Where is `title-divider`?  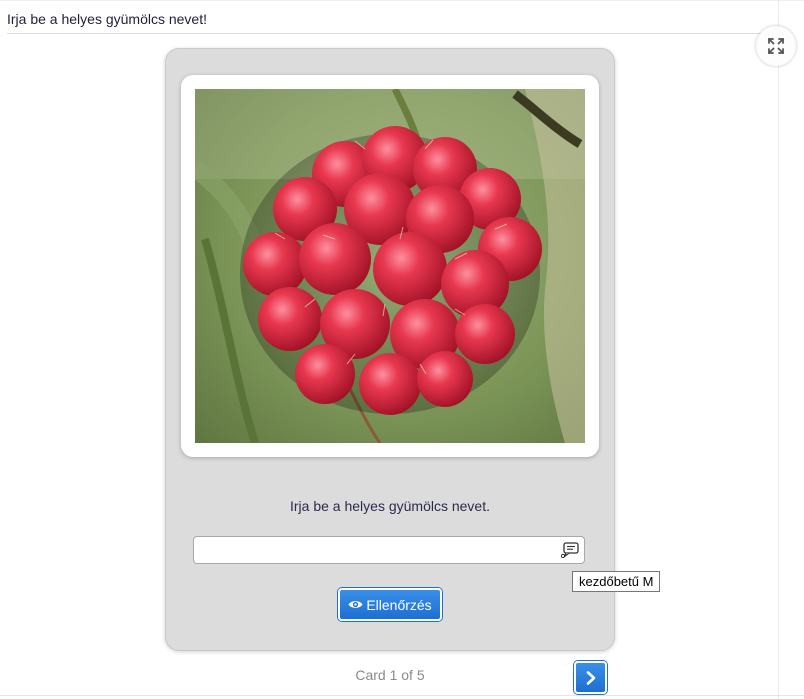 title-divider is located at coordinates (392, 33).